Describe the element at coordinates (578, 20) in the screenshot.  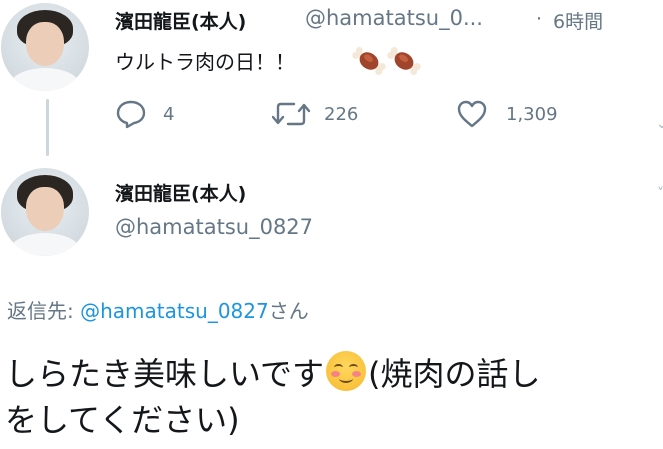
I see `tweet-timestamp: 6時間` at that location.